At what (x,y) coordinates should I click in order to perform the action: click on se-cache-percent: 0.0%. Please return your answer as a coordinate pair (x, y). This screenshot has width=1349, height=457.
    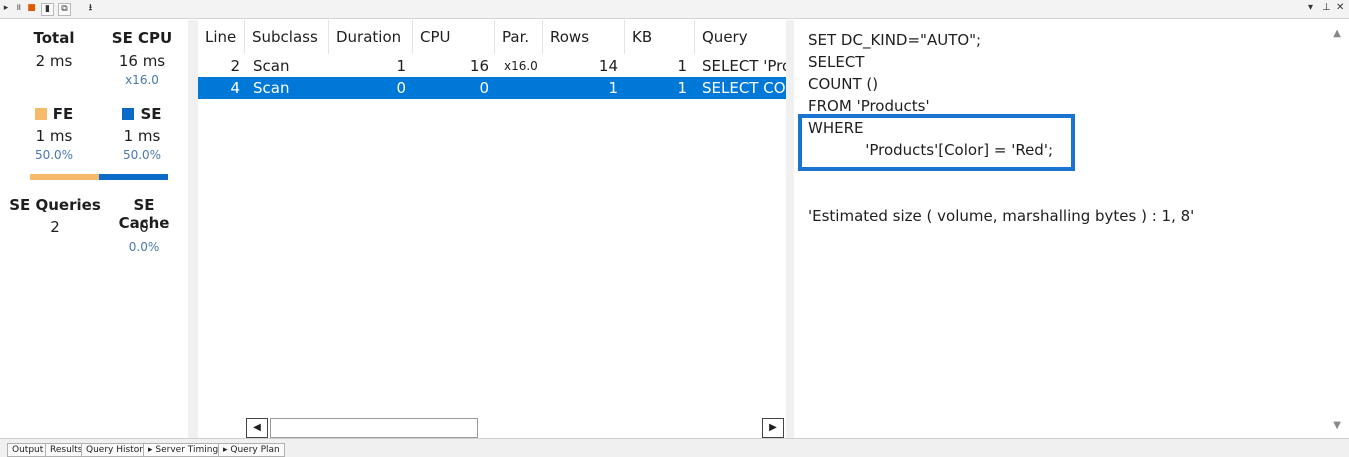
    Looking at the image, I should click on (144, 247).